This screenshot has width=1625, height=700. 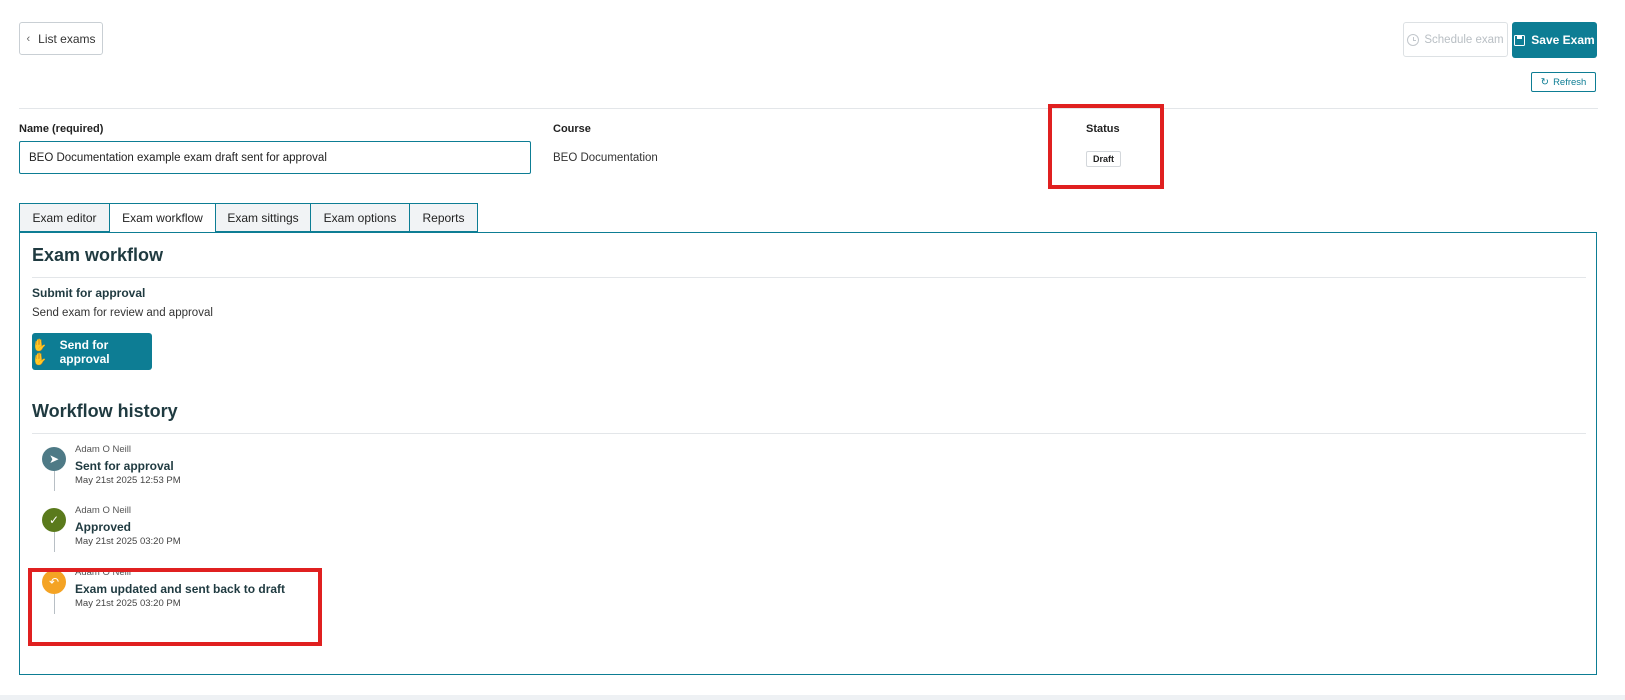 What do you see at coordinates (809, 433) in the screenshot?
I see `history-divider` at bounding box center [809, 433].